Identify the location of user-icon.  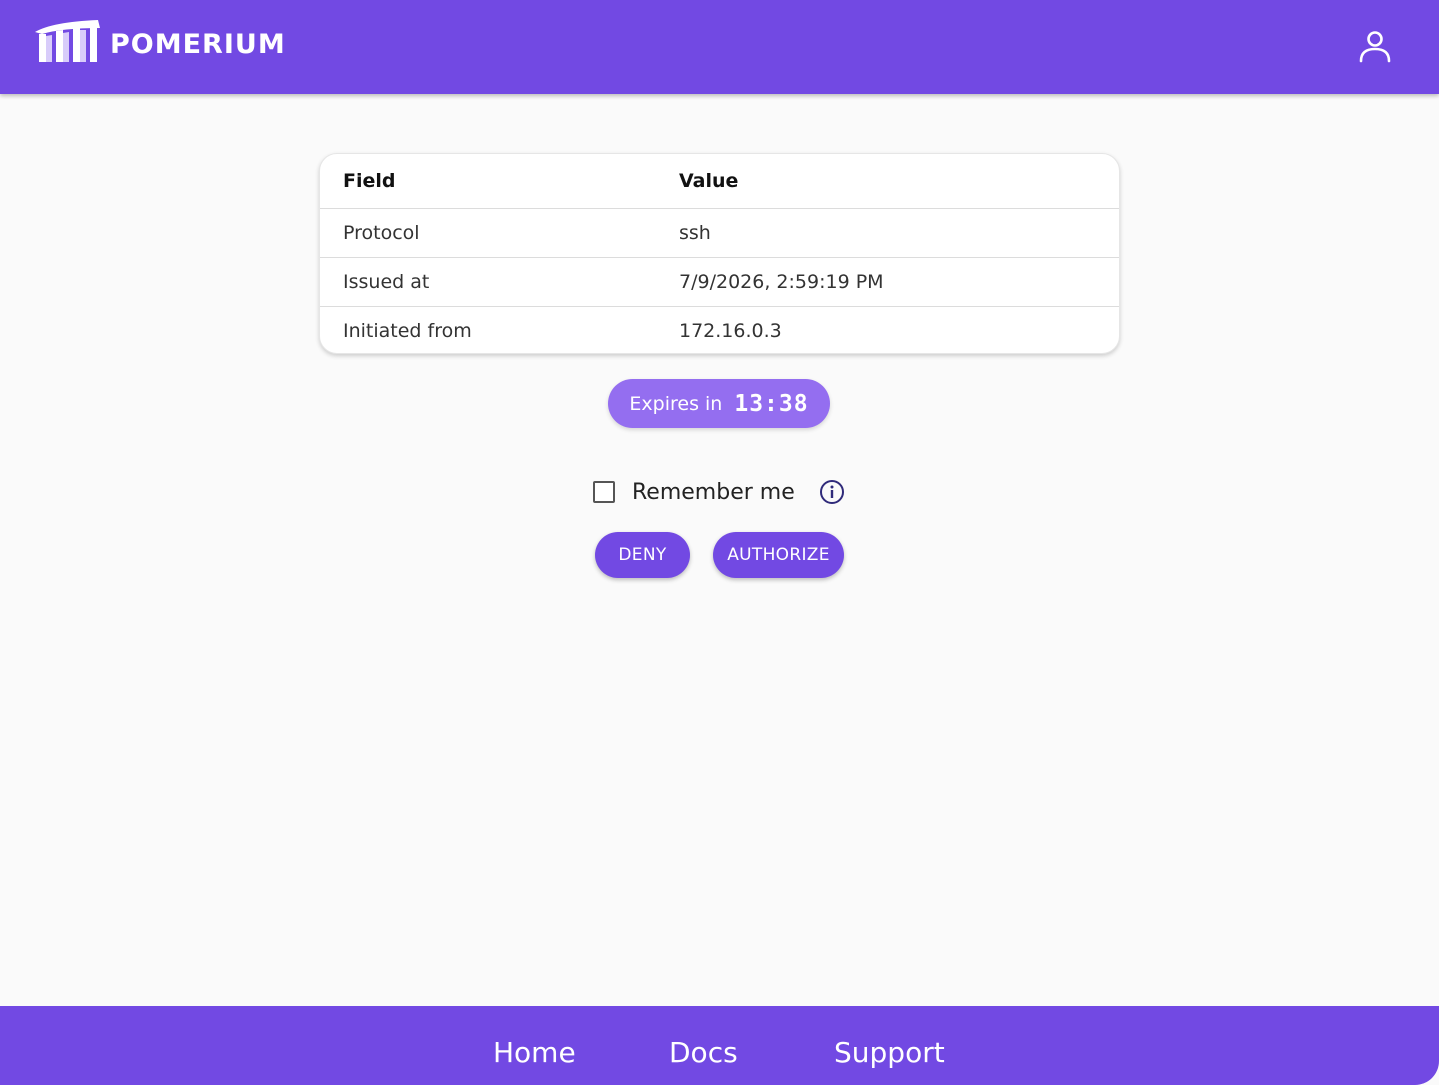
(1375, 47).